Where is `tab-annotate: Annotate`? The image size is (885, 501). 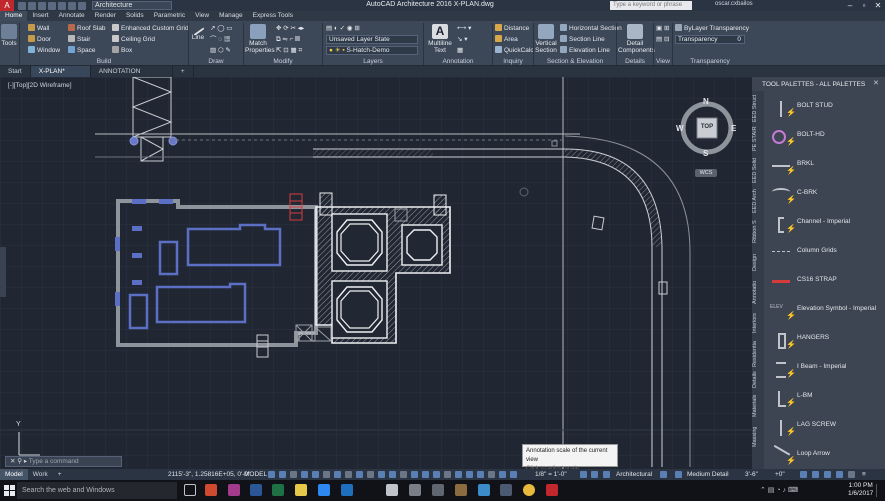
tab-annotate: Annotate is located at coordinates (72, 16).